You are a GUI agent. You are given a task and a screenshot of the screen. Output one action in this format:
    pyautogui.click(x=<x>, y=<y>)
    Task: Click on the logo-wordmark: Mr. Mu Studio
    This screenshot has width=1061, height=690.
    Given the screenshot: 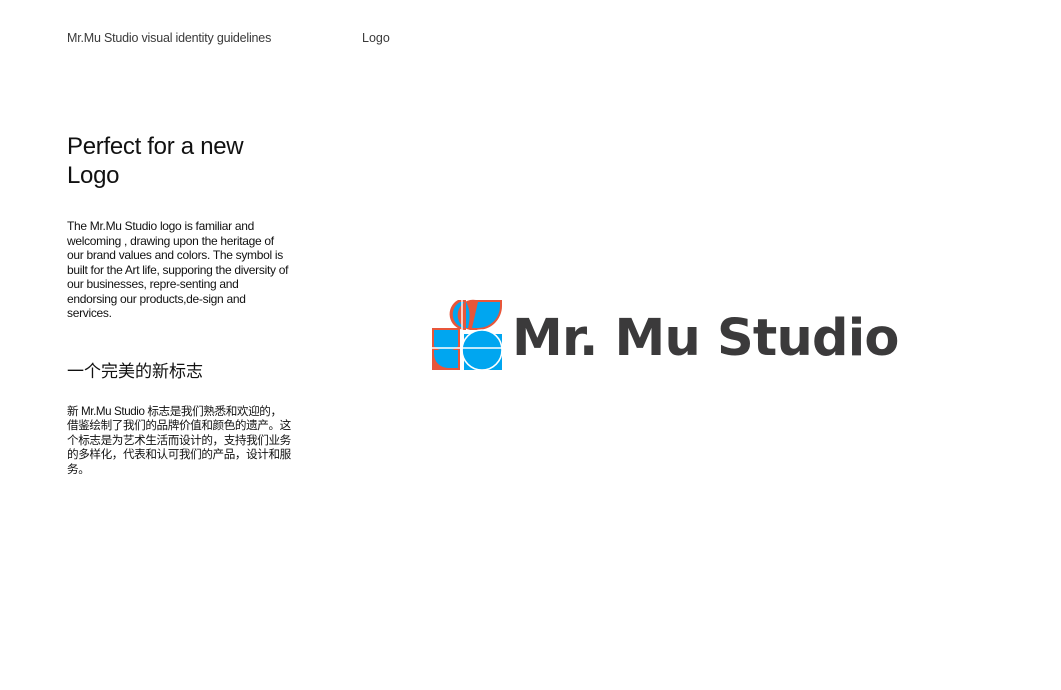 What is the action you would take?
    pyautogui.click(x=705, y=338)
    